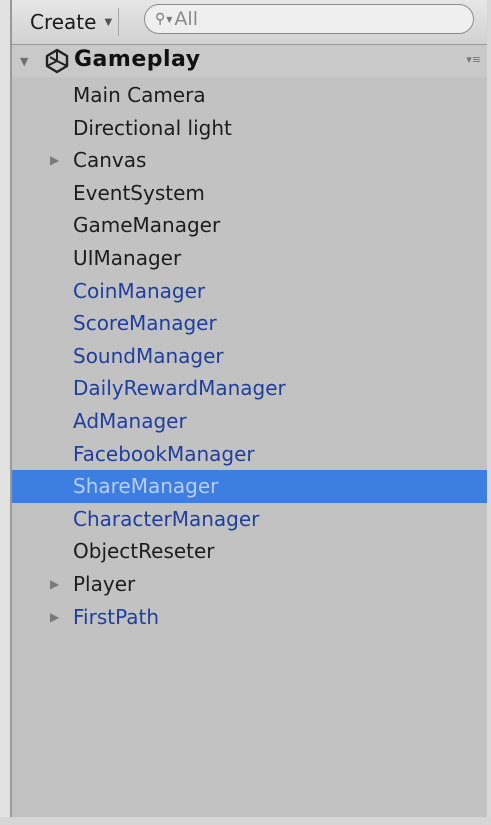 The height and width of the screenshot is (825, 491). Describe the element at coordinates (160, 19) in the screenshot. I see `search-icon: ⚲` at that location.